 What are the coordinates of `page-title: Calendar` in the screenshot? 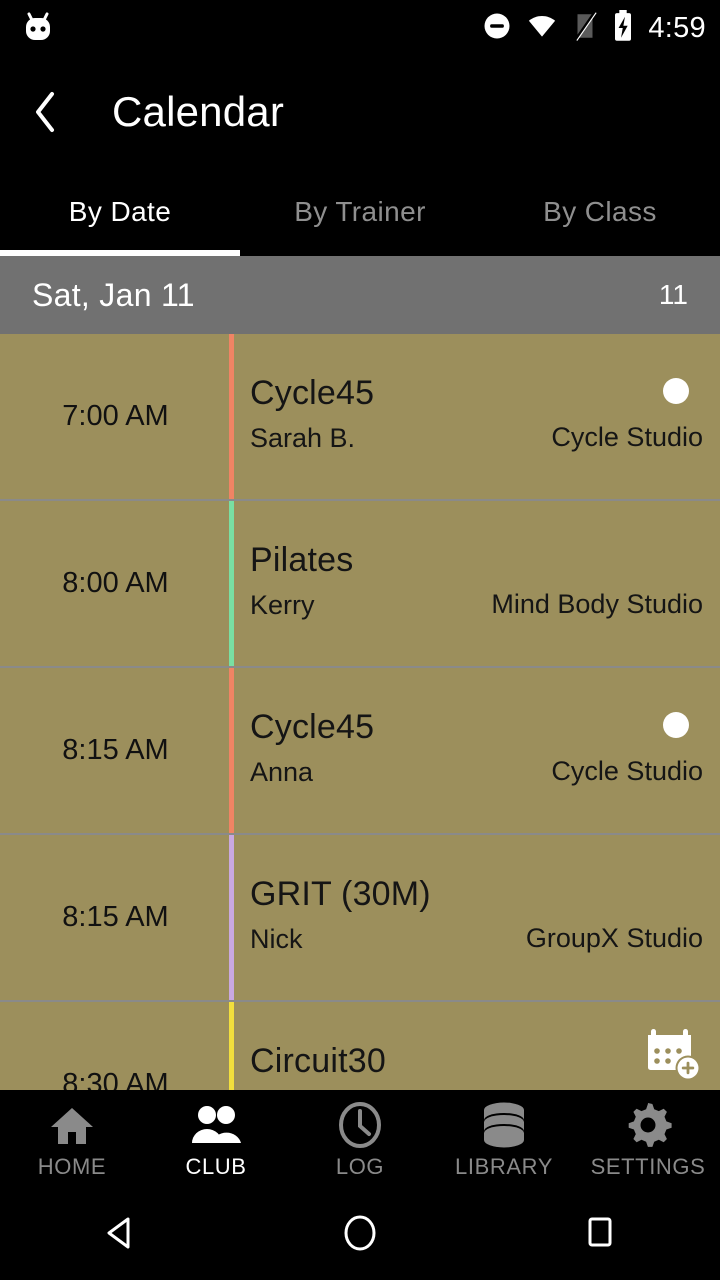 It's located at (198, 111).